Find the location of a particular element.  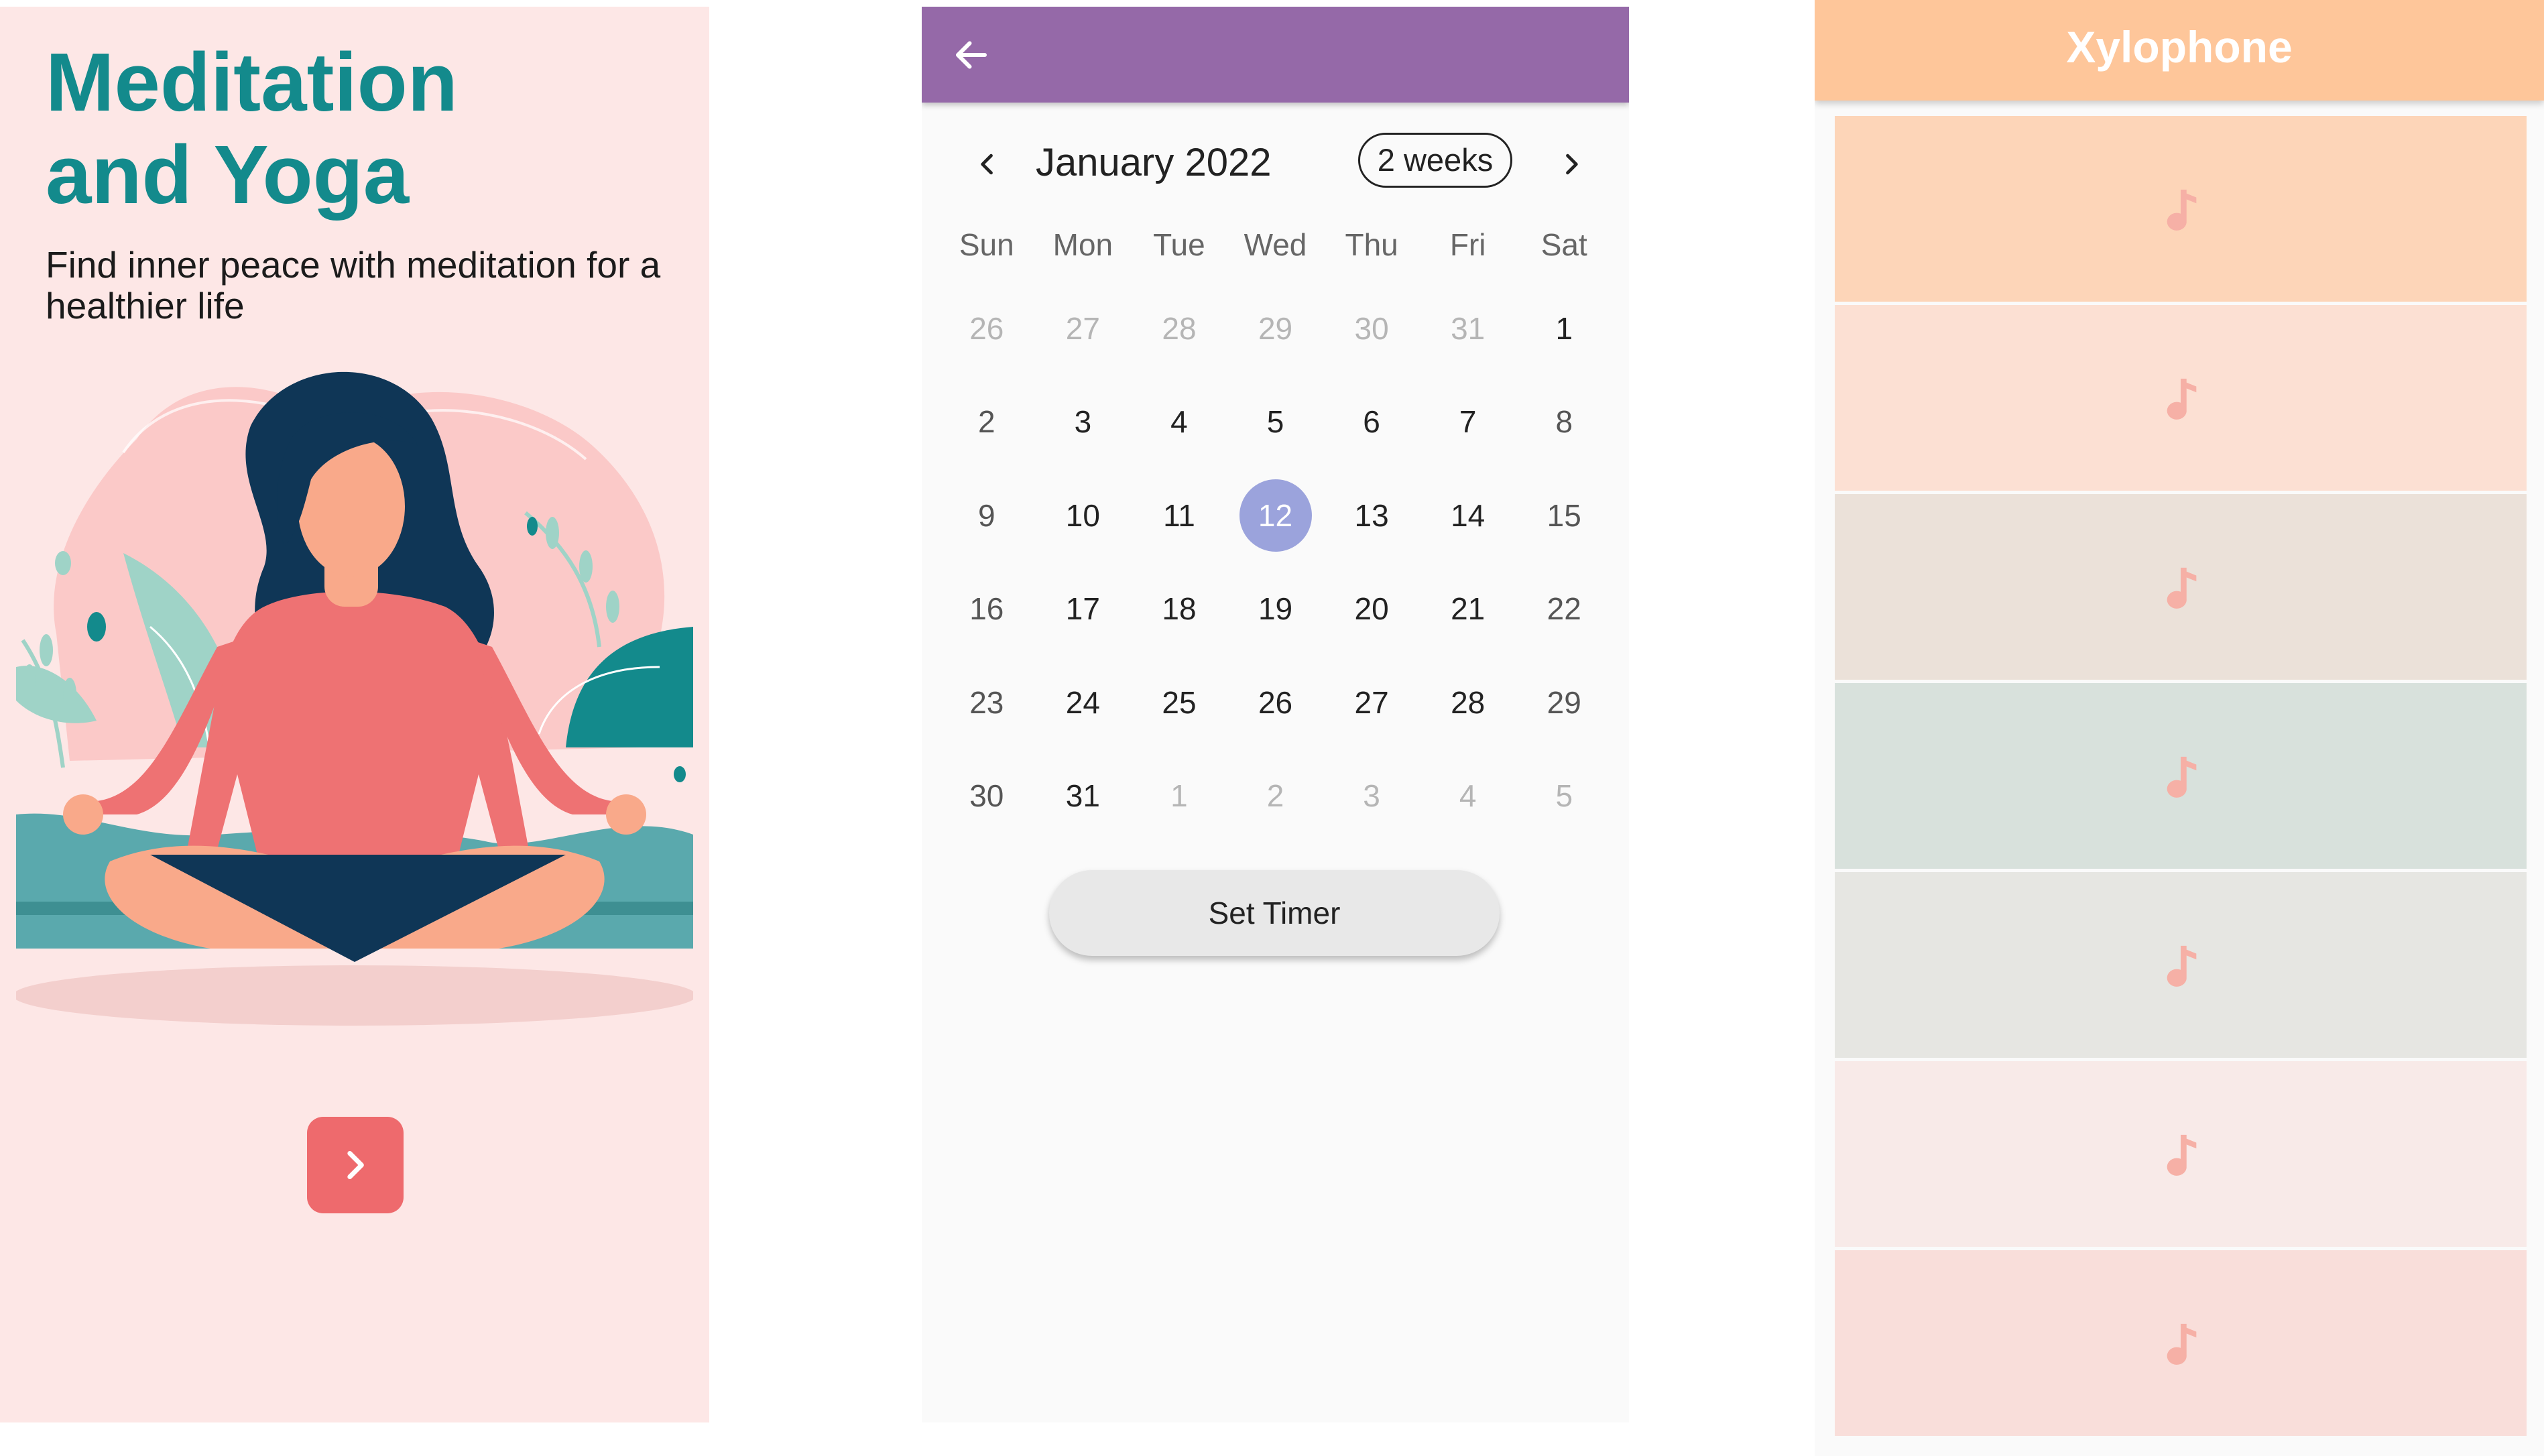

weekday-label: Wed is located at coordinates (1276, 244).